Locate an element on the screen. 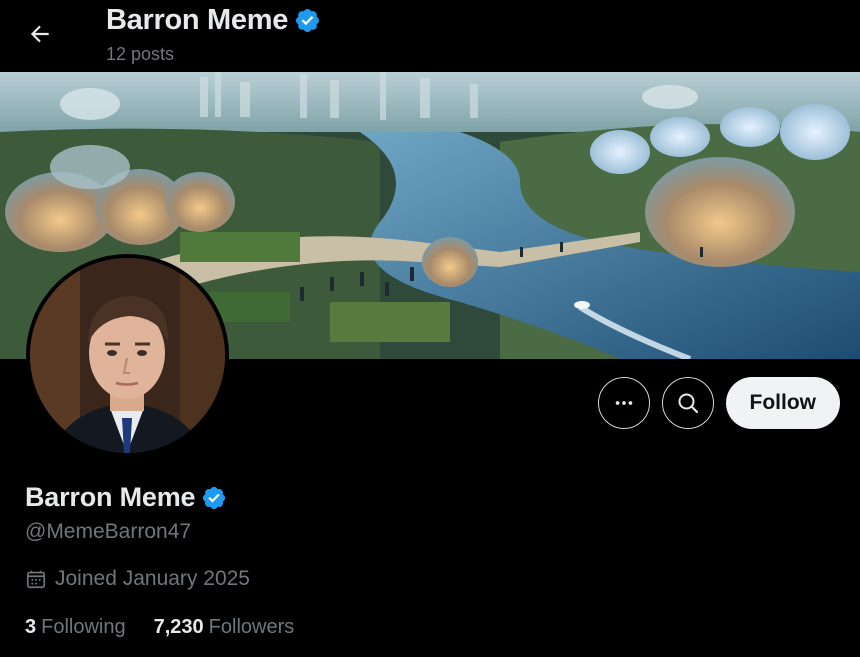  profile-name: Barron Meme is located at coordinates (110, 497).